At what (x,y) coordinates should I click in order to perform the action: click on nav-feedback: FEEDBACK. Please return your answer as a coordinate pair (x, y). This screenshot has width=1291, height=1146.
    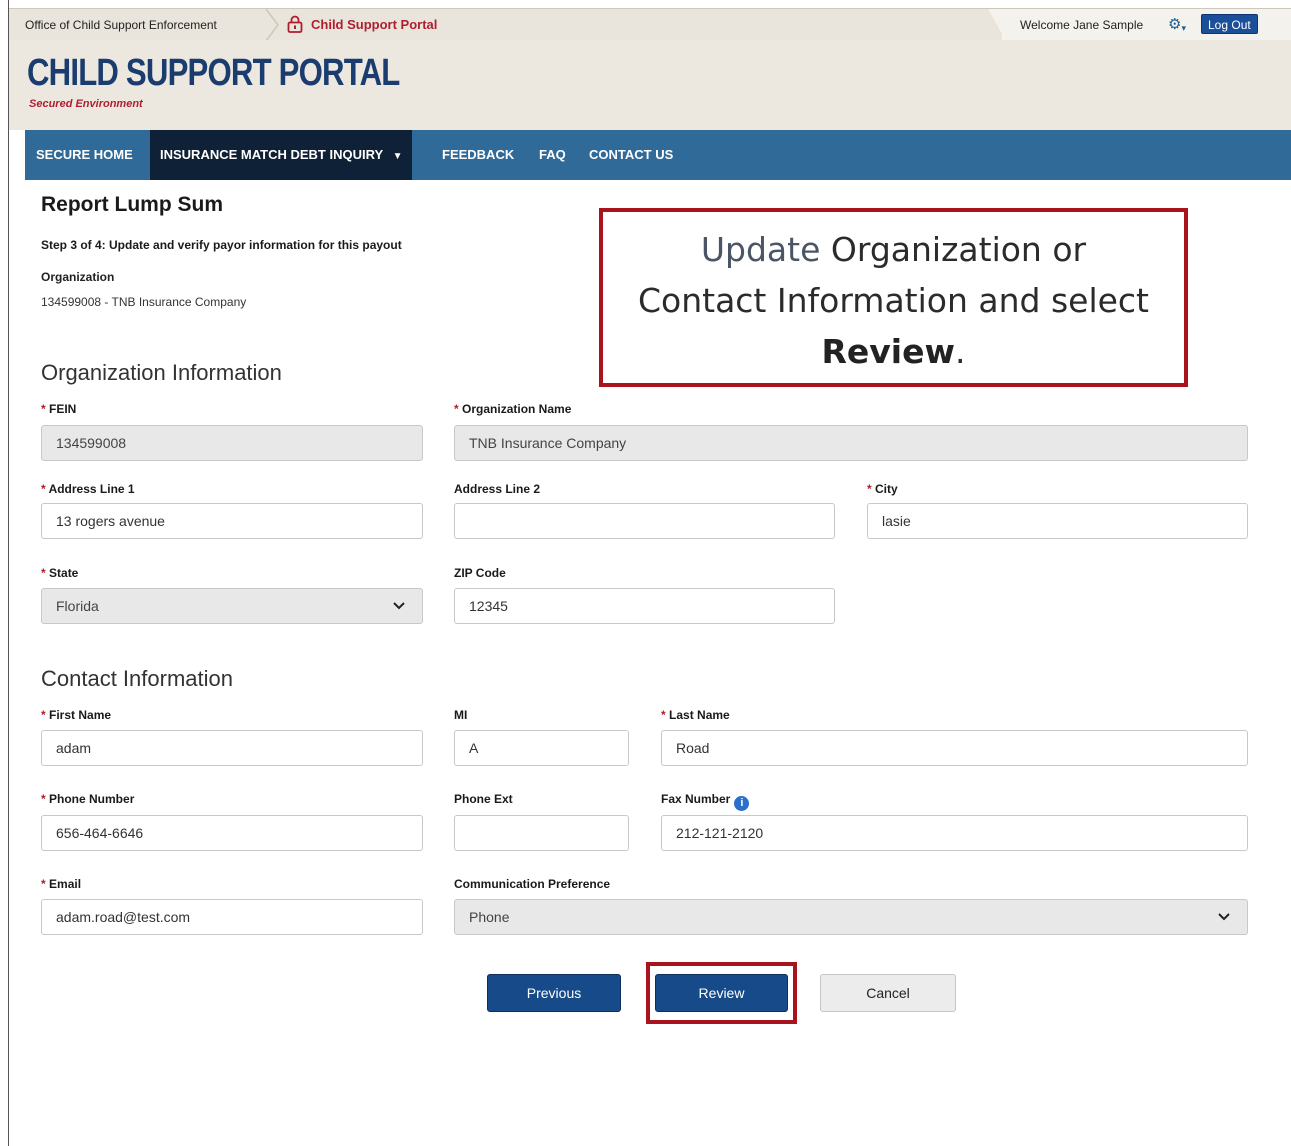
    Looking at the image, I should click on (478, 155).